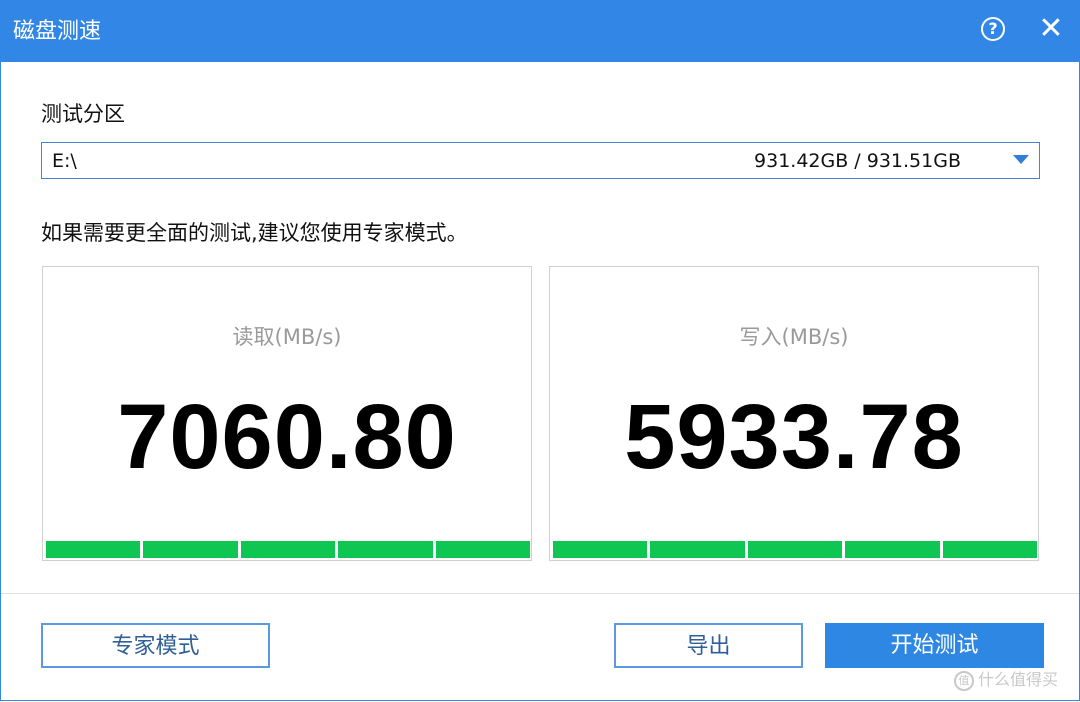 The width and height of the screenshot is (1080, 702). I want to click on partition-select: E:\ 931.42GB / 931.51GB, so click(540, 160).